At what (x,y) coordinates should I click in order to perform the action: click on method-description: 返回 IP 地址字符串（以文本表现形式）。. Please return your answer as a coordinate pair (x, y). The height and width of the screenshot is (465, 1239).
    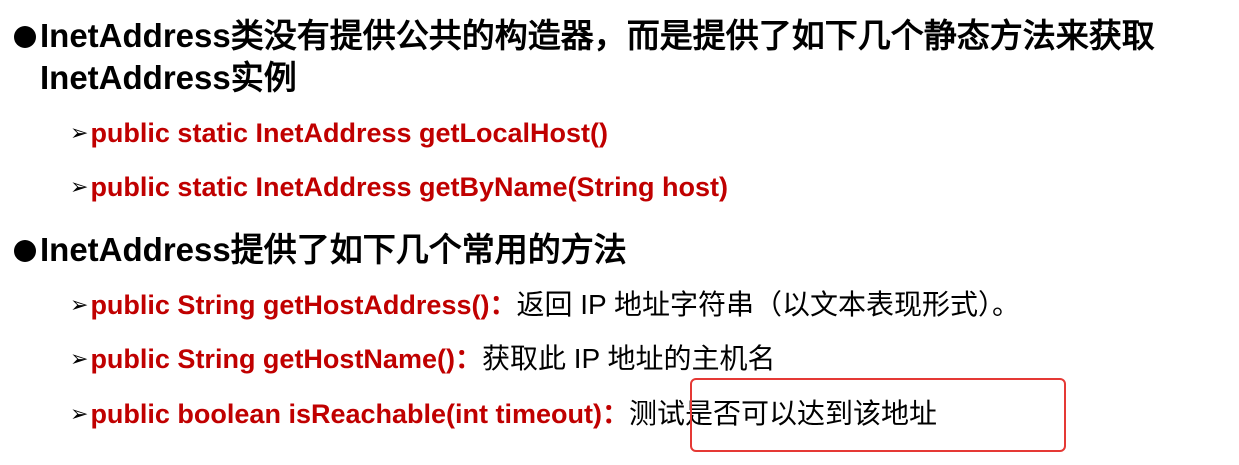
    Looking at the image, I should click on (768, 304).